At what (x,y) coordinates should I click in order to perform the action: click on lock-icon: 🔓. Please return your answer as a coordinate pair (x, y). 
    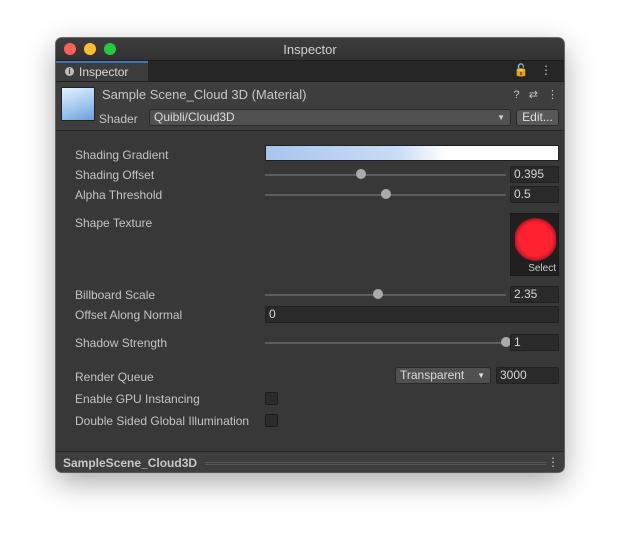
    Looking at the image, I should click on (521, 70).